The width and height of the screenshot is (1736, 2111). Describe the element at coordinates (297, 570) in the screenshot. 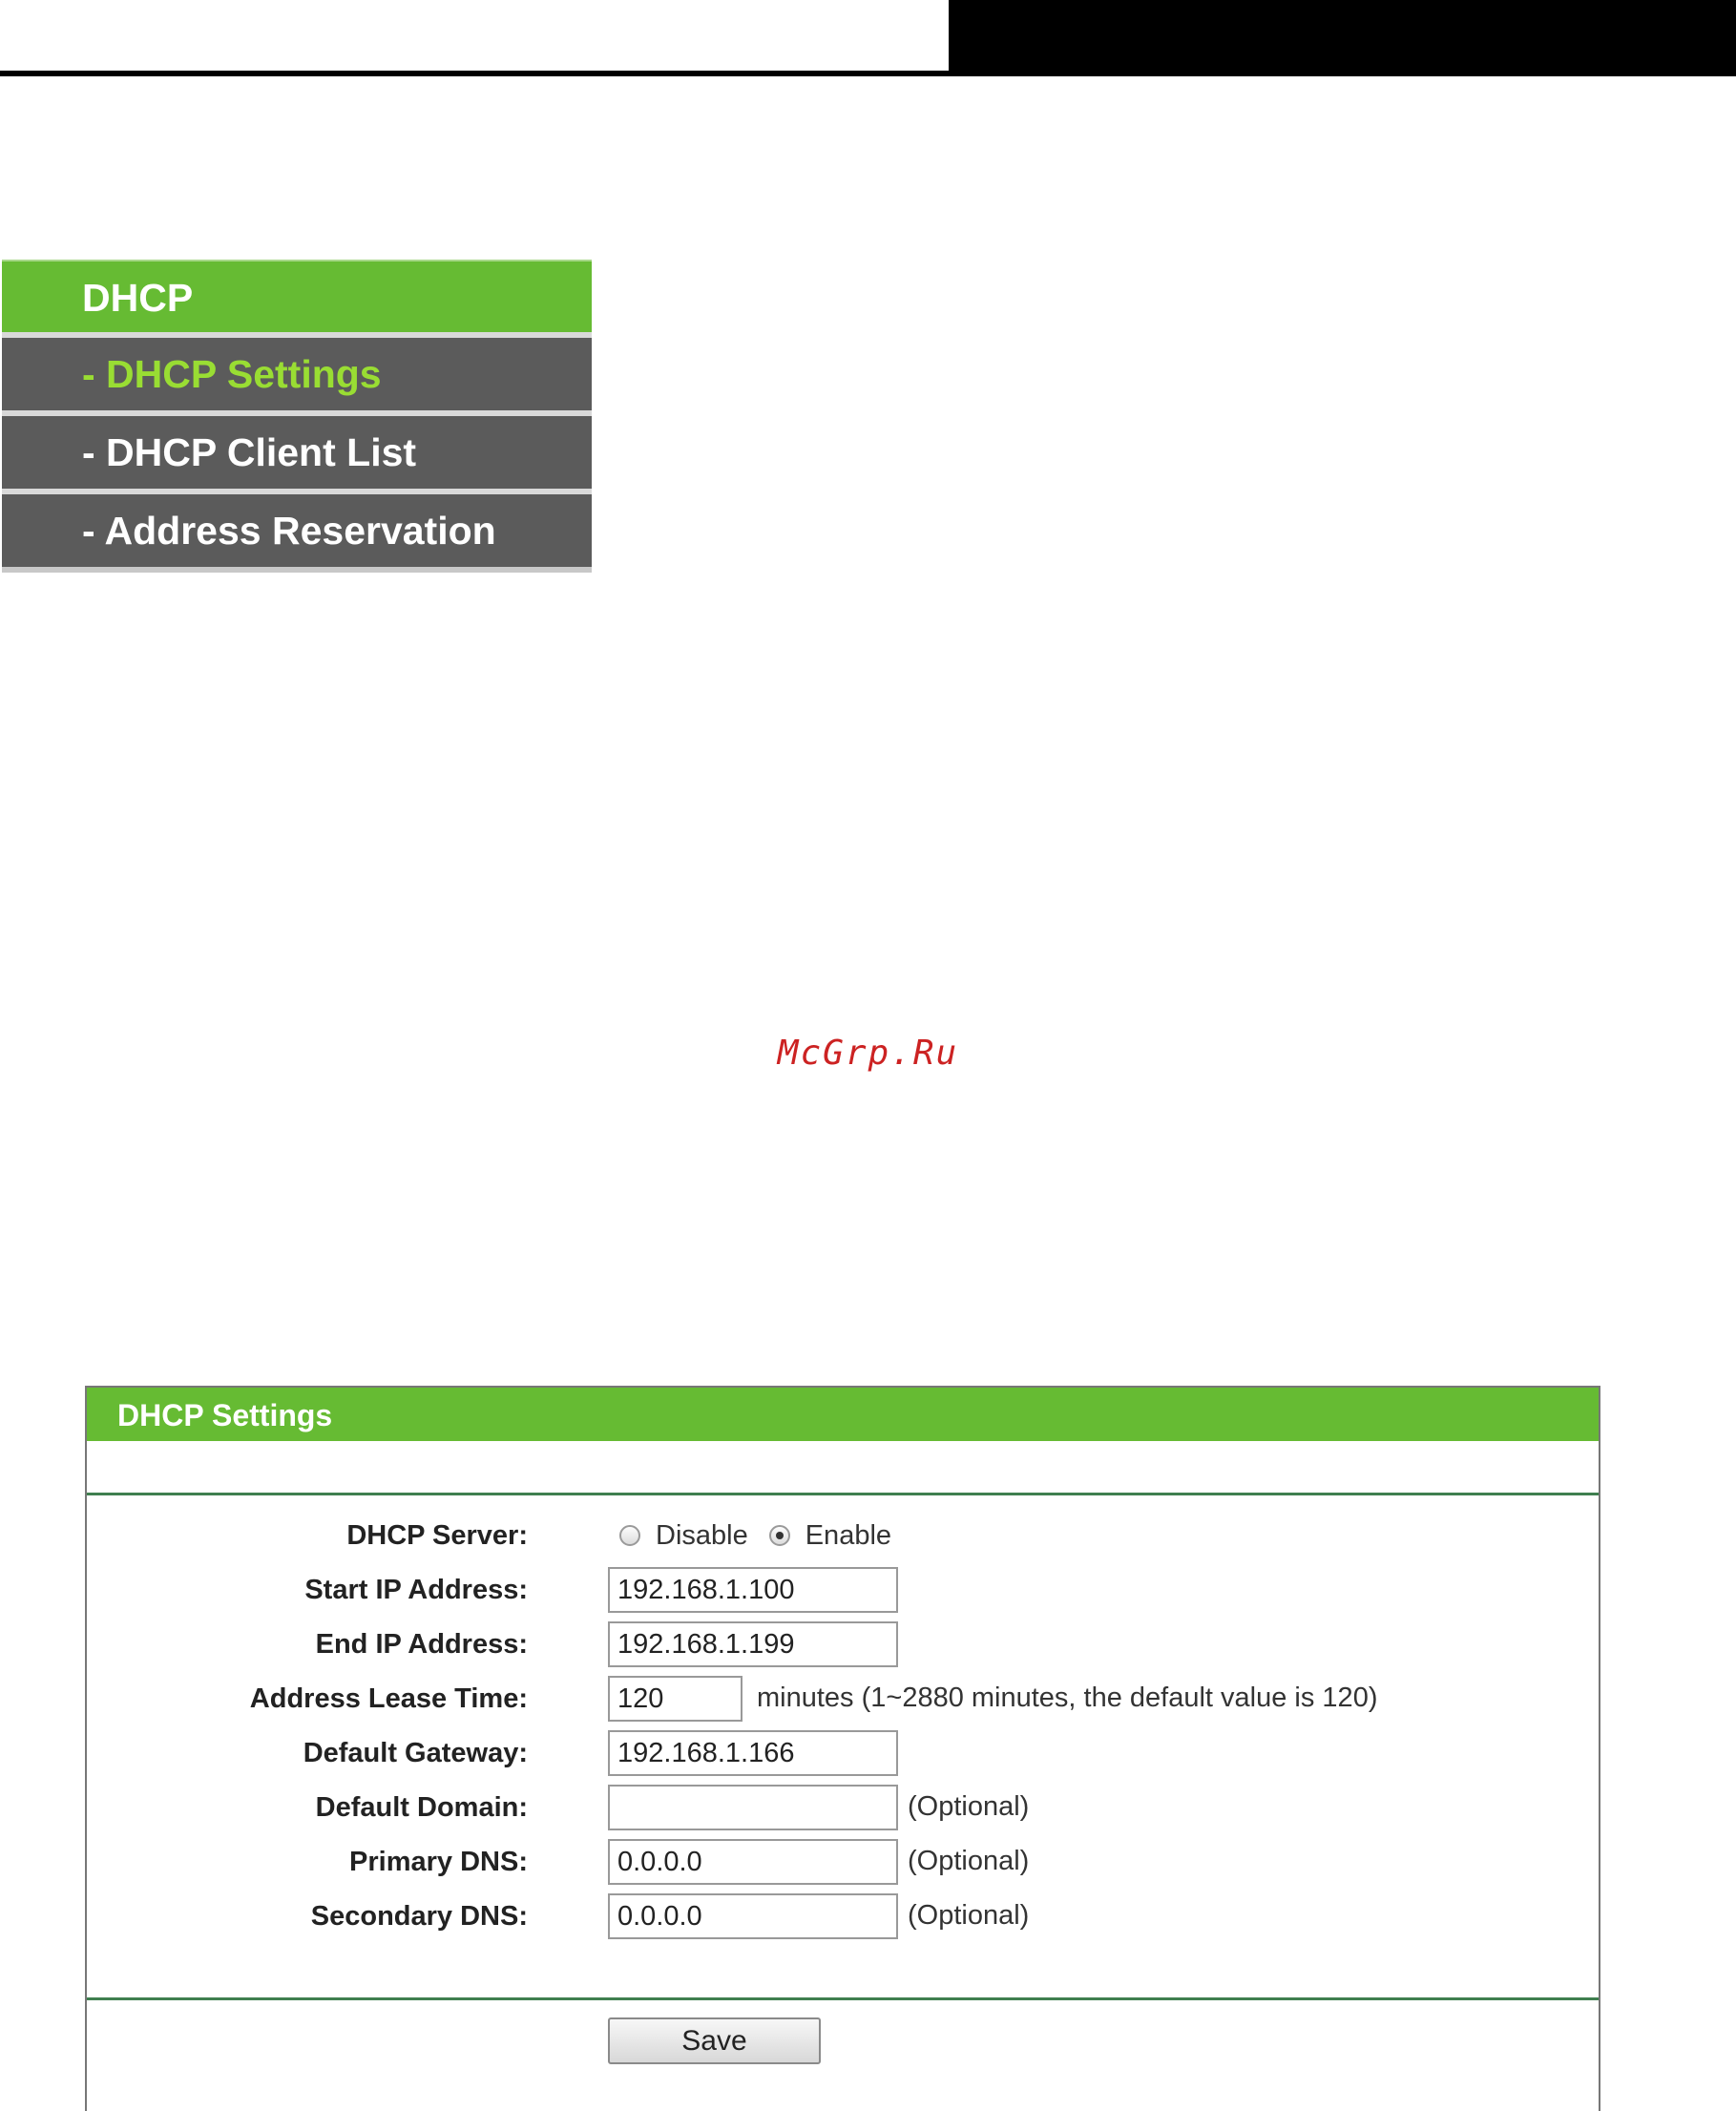

I see `menu-bottom-border` at that location.